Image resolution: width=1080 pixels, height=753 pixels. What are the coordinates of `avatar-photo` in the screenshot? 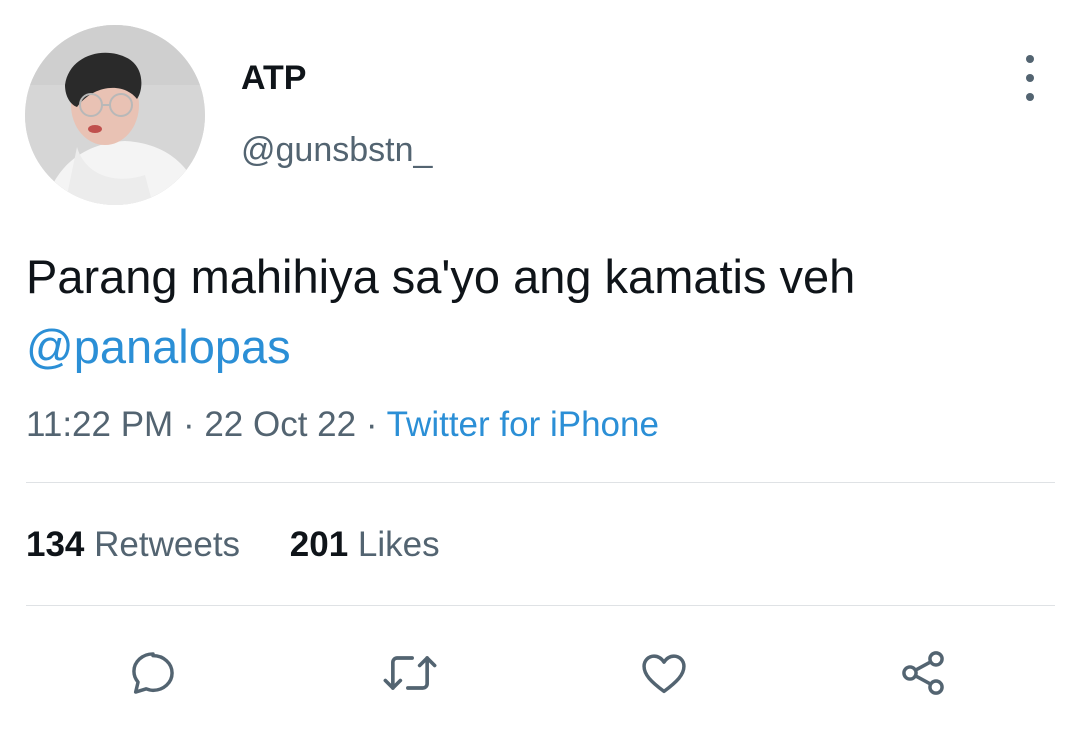 It's located at (115, 115).